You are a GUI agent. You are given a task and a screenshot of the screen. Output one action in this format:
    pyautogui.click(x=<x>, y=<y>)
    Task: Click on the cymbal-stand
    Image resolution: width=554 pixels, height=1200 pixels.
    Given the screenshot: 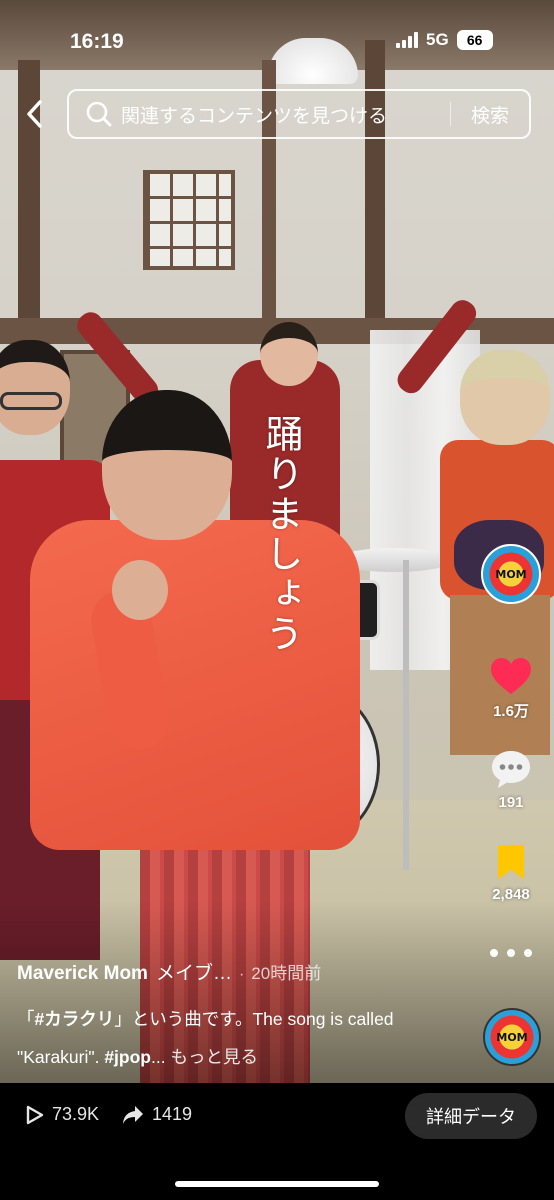 What is the action you would take?
    pyautogui.click(x=406, y=715)
    